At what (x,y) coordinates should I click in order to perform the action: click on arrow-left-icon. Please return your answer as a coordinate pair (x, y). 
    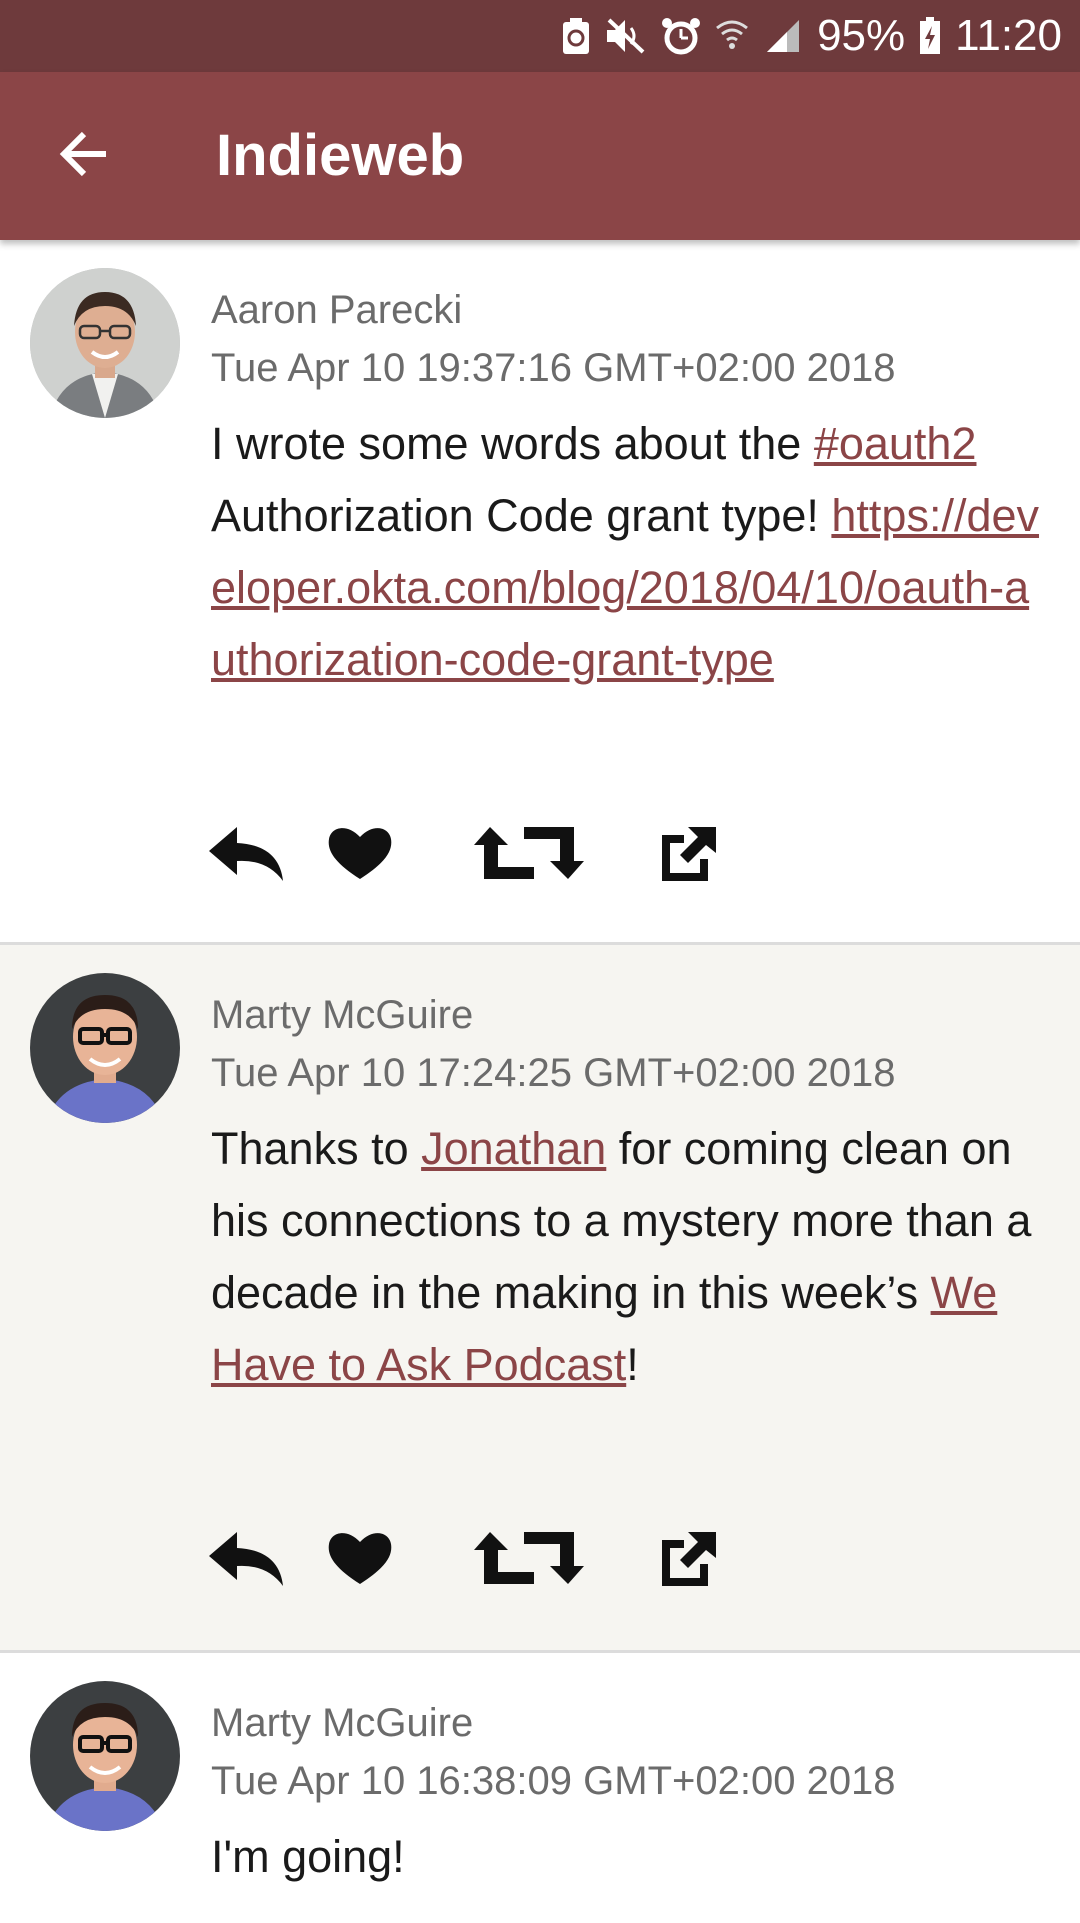
    Looking at the image, I should click on (84, 156).